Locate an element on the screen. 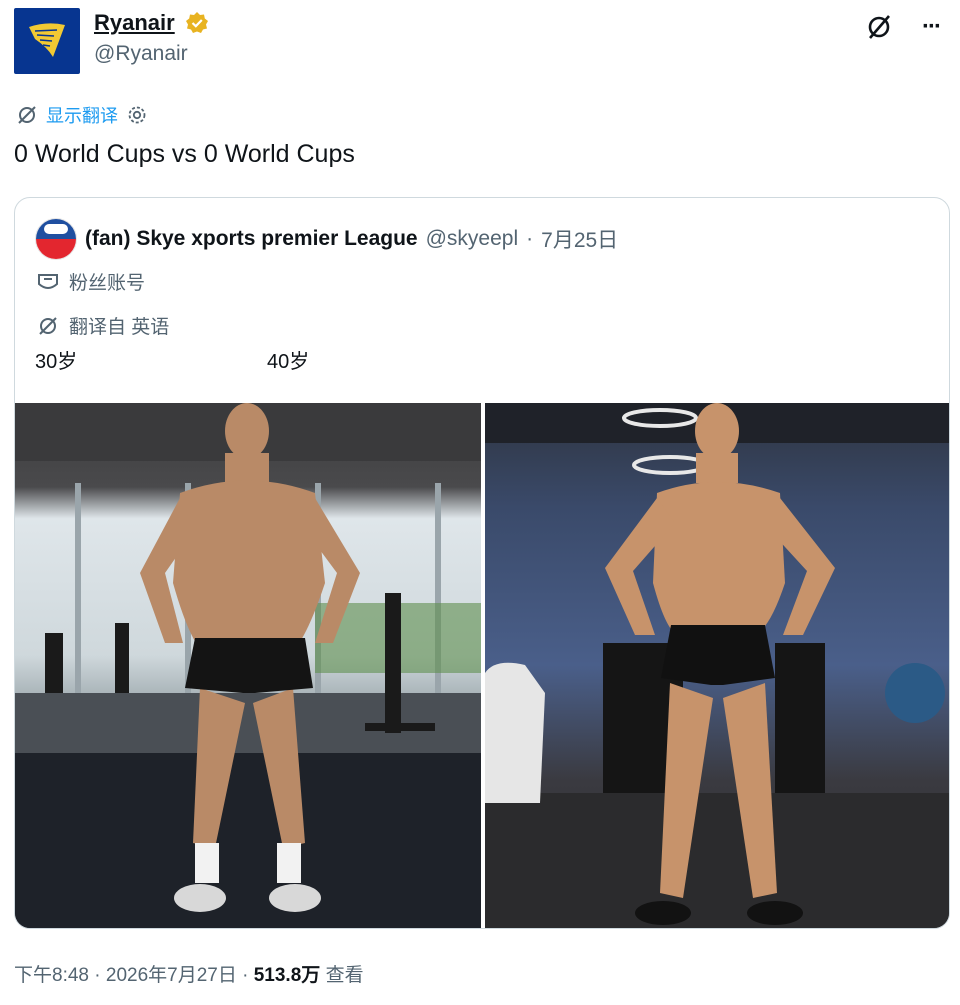  show-translation-link: 显示翻译 is located at coordinates (82, 115).